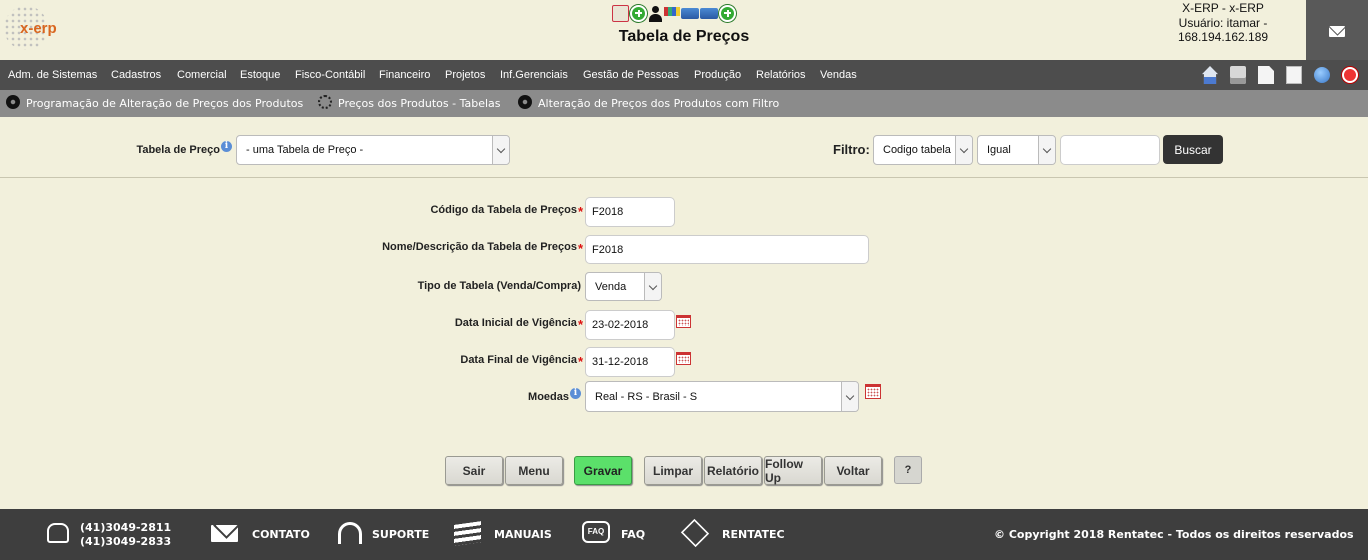 The image size is (1368, 560). Describe the element at coordinates (655, 13) in the screenshot. I see `user-icon` at that location.